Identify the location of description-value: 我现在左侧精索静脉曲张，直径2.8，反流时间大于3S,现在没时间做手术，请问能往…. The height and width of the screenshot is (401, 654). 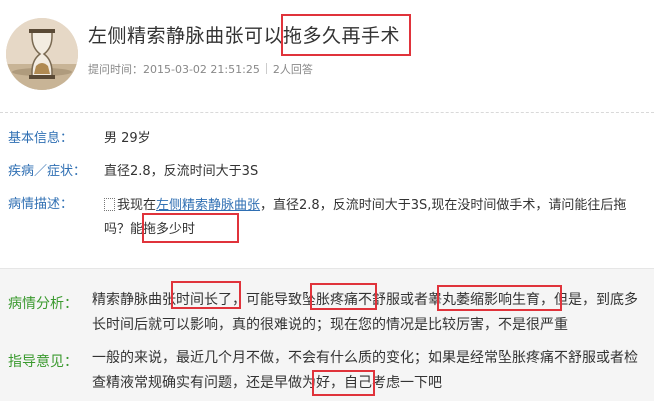
(374, 218).